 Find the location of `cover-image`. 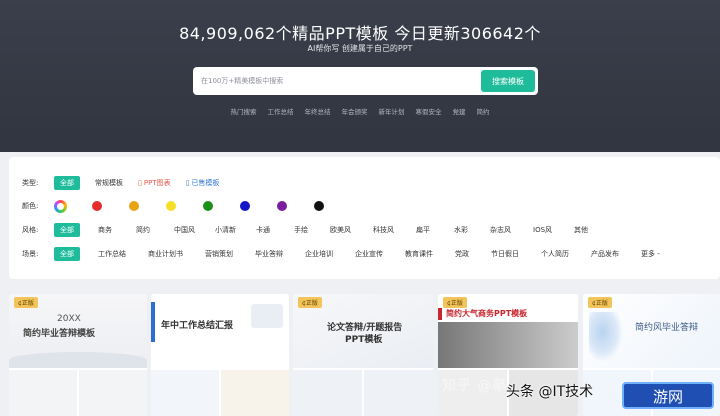

cover-image is located at coordinates (267, 316).